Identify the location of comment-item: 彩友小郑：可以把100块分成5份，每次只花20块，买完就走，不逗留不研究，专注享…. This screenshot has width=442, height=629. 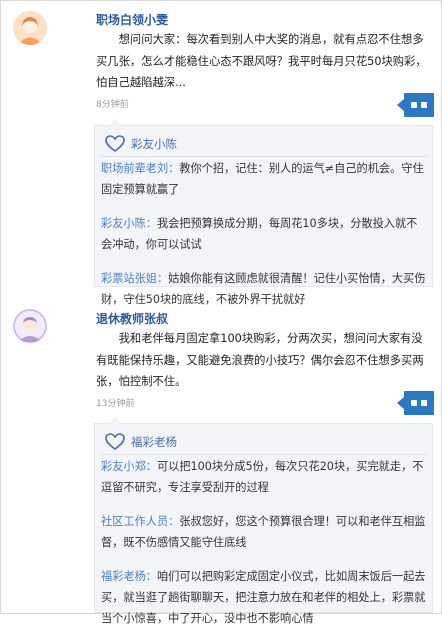
(264, 477).